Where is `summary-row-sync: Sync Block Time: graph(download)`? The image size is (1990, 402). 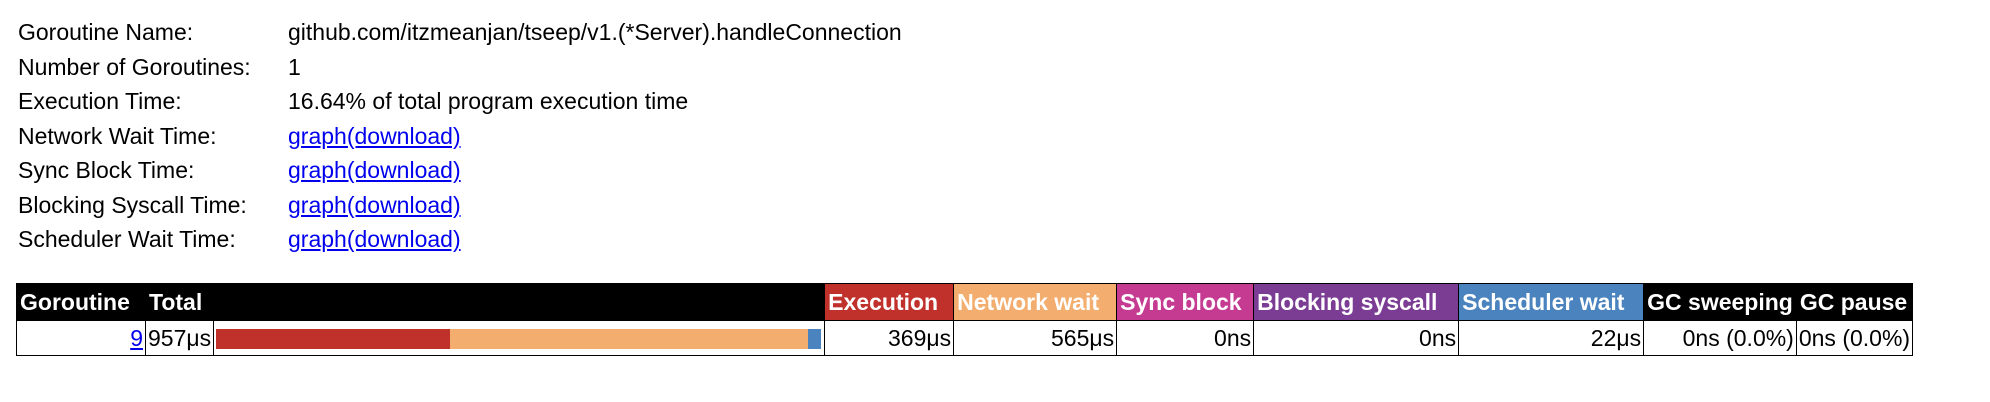
summary-row-sync: Sync Block Time: graph(download) is located at coordinates (460, 170).